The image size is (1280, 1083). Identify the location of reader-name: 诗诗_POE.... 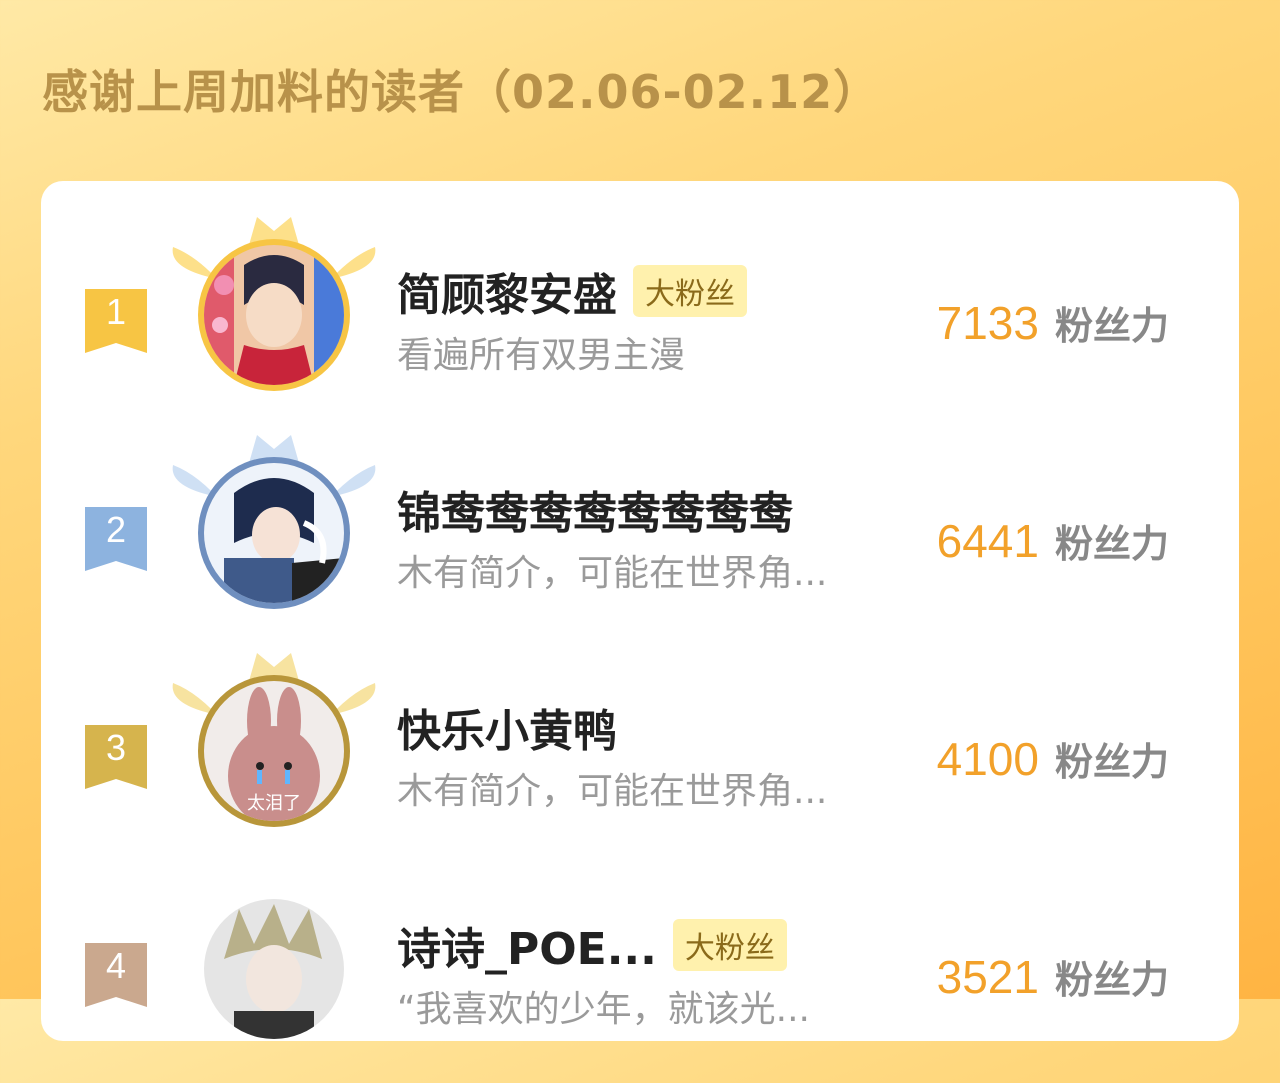
(527, 945).